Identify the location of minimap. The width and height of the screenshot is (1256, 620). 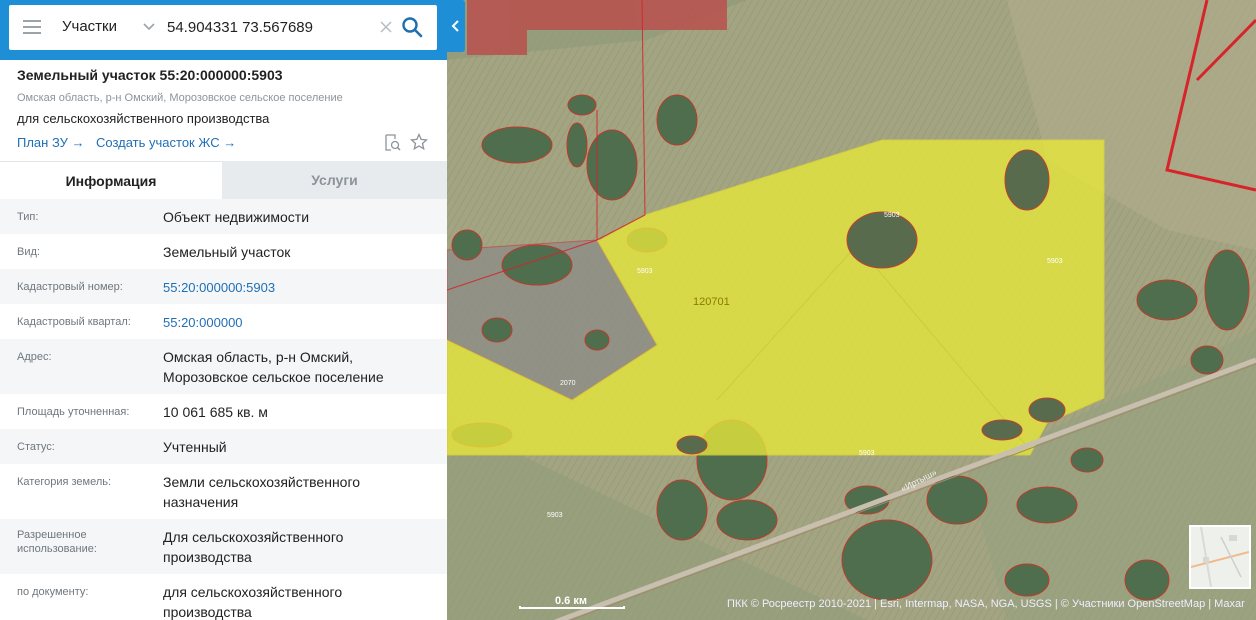
(1220, 557).